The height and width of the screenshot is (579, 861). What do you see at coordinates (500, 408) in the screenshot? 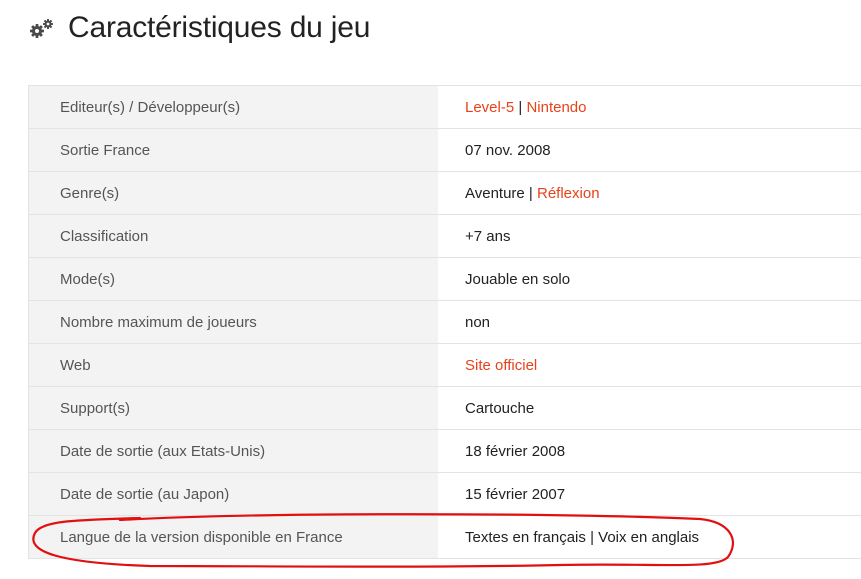
I see `value-text: Cartouche` at bounding box center [500, 408].